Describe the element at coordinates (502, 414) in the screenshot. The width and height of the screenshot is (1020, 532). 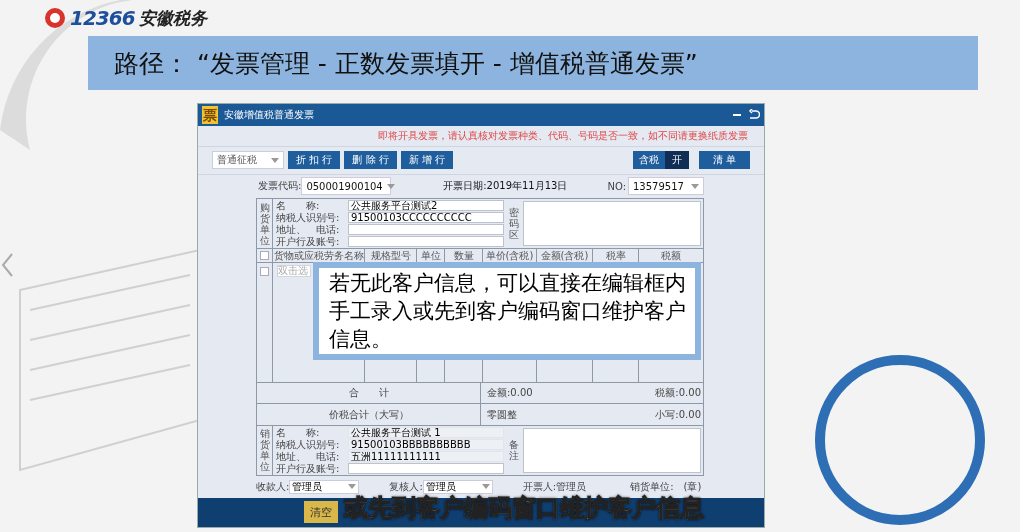
I see `grand-total-words: 零圆整` at that location.